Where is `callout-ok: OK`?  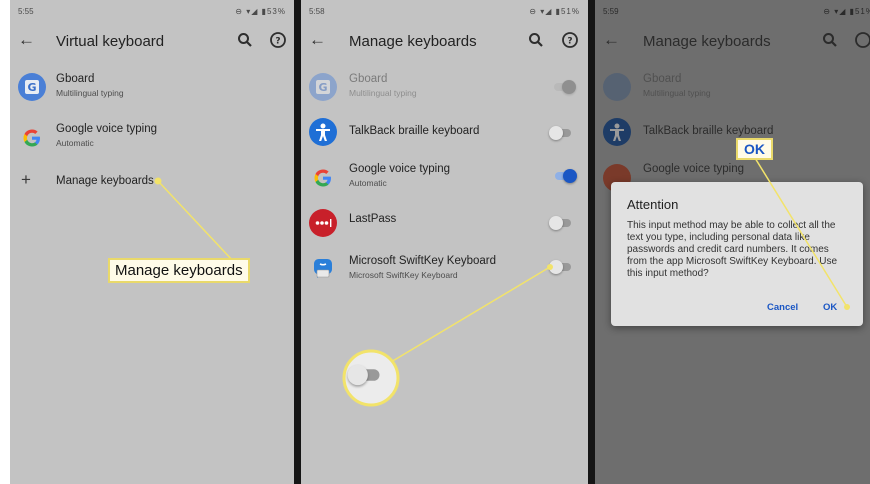
callout-ok: OK is located at coordinates (754, 149).